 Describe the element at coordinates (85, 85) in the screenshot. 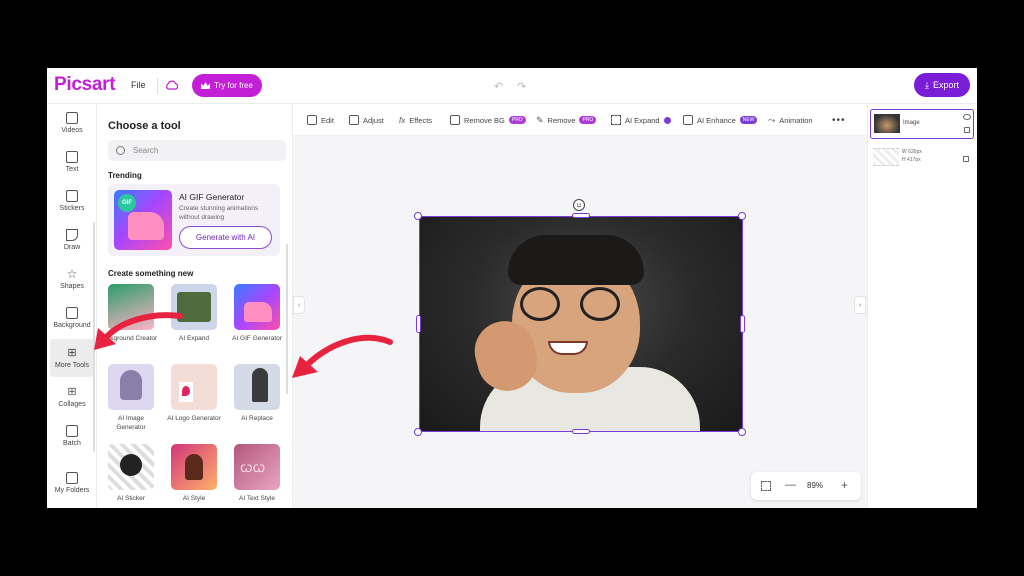

I see `picsart-logo: Picsart` at that location.